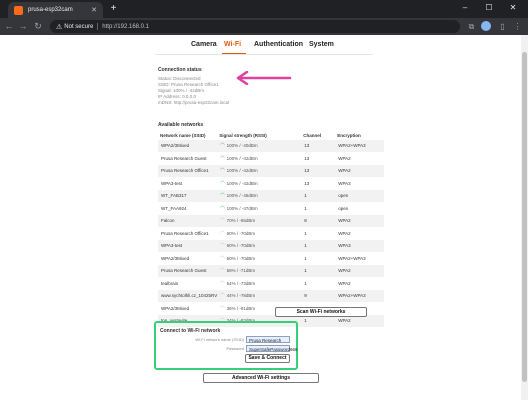 The image size is (528, 400). Describe the element at coordinates (271, 258) in the screenshot. I see `table-row: WPA2/3Mixed ◠ 60% / -70dBm 1 WPA2+WPA3` at that location.